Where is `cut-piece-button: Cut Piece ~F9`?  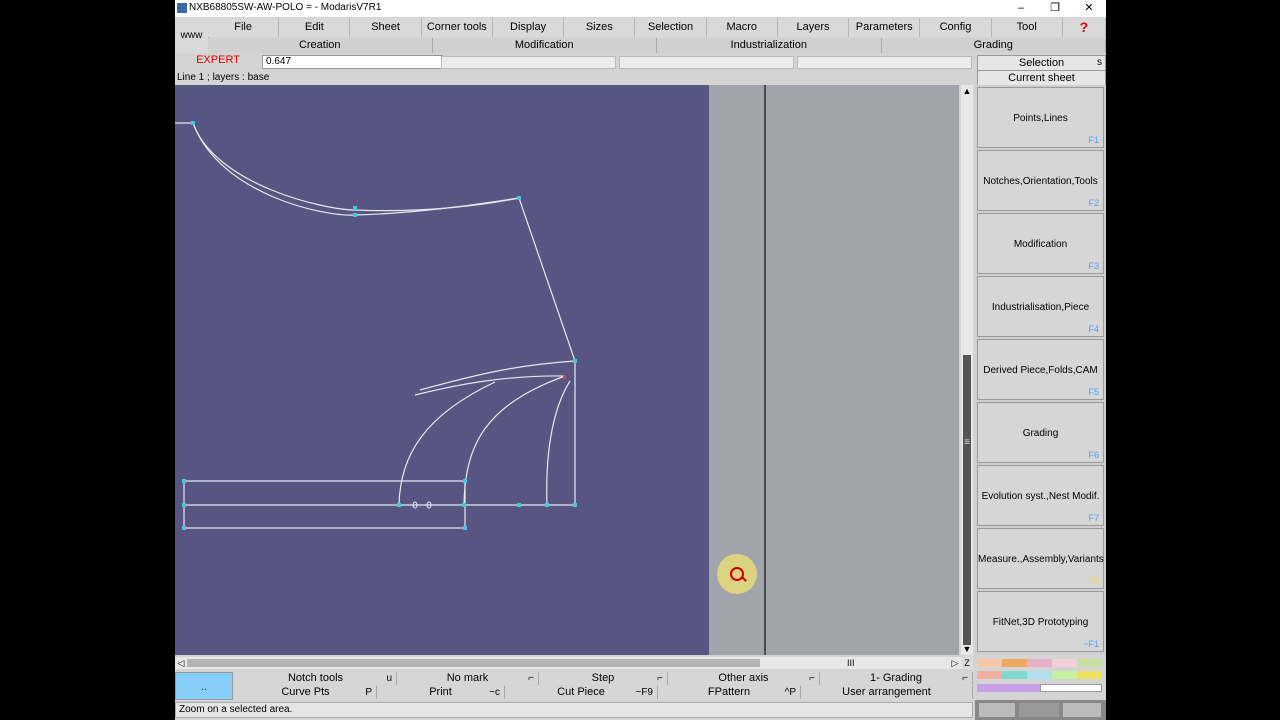
cut-piece-button: Cut Piece ~F9 is located at coordinates (581, 692).